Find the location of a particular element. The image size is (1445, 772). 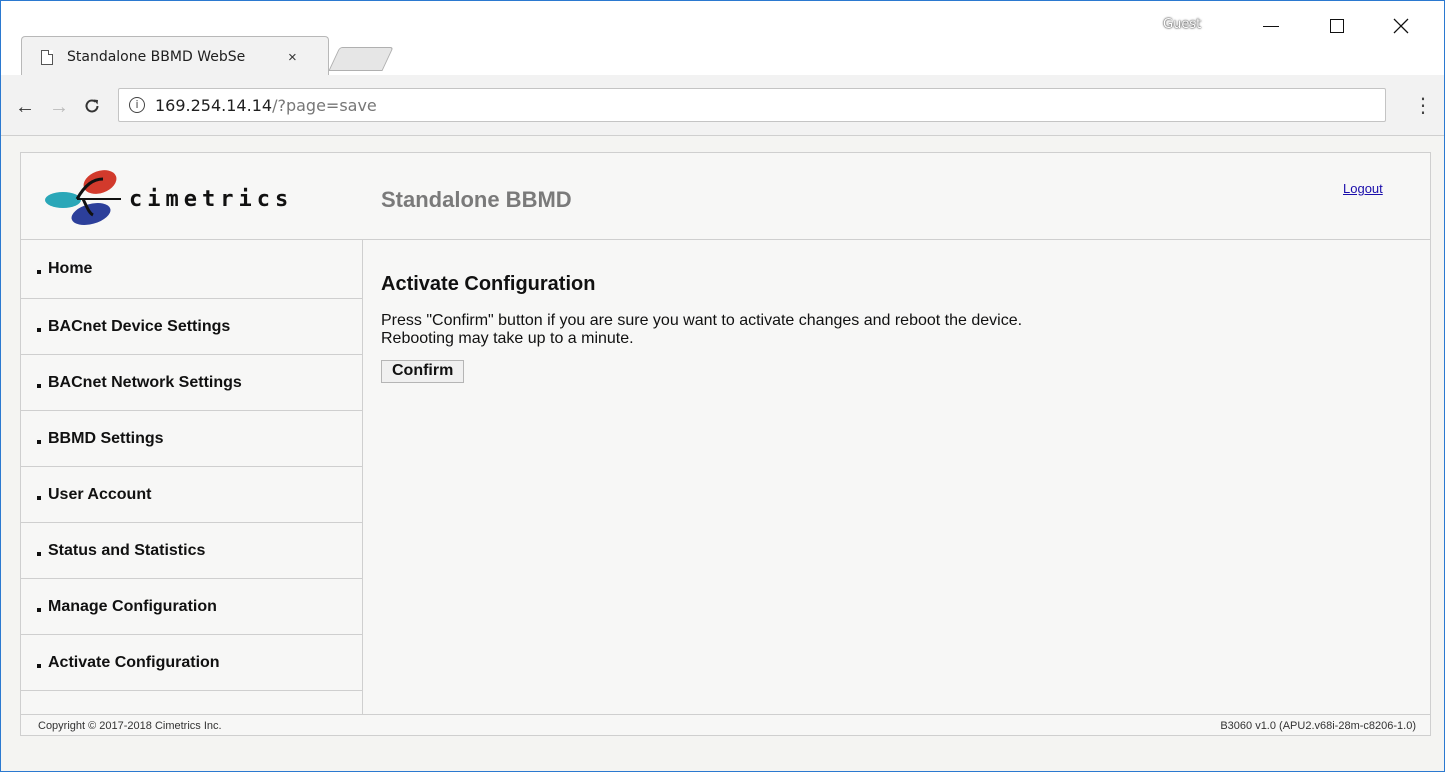

version-text: B3060 v1.0 (APU2.v68i-28m-c8206-1.0) is located at coordinates (1318, 726).